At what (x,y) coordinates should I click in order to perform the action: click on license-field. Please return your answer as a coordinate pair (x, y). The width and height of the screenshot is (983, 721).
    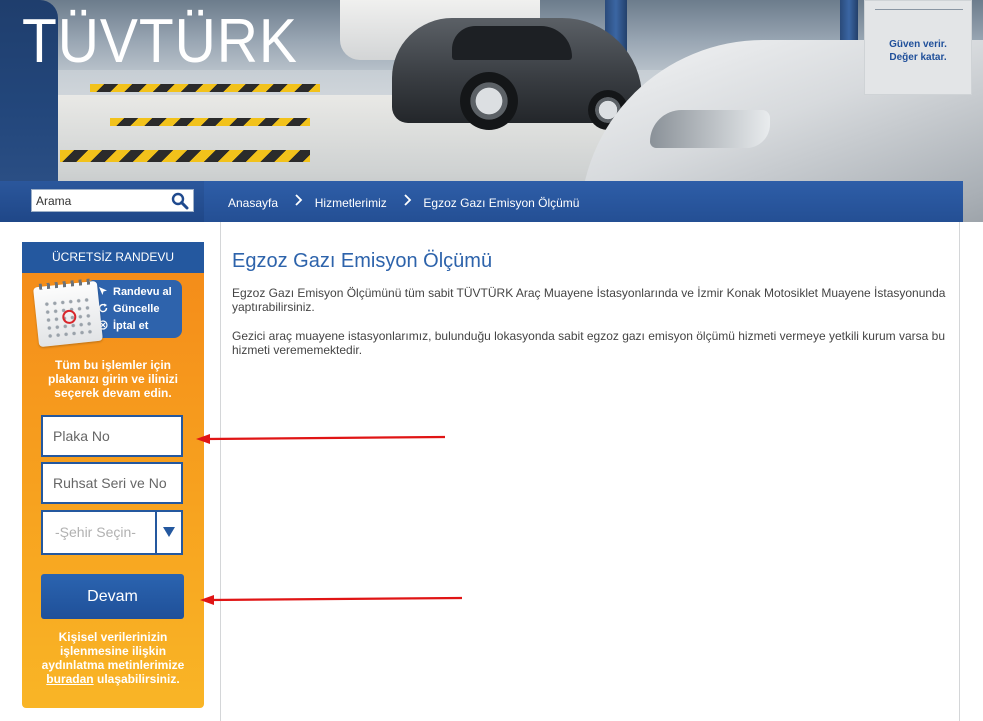
    Looking at the image, I should click on (112, 483).